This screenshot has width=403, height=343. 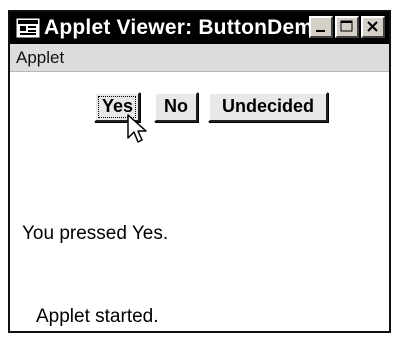 I want to click on status-bar: Applet started., so click(x=199, y=317).